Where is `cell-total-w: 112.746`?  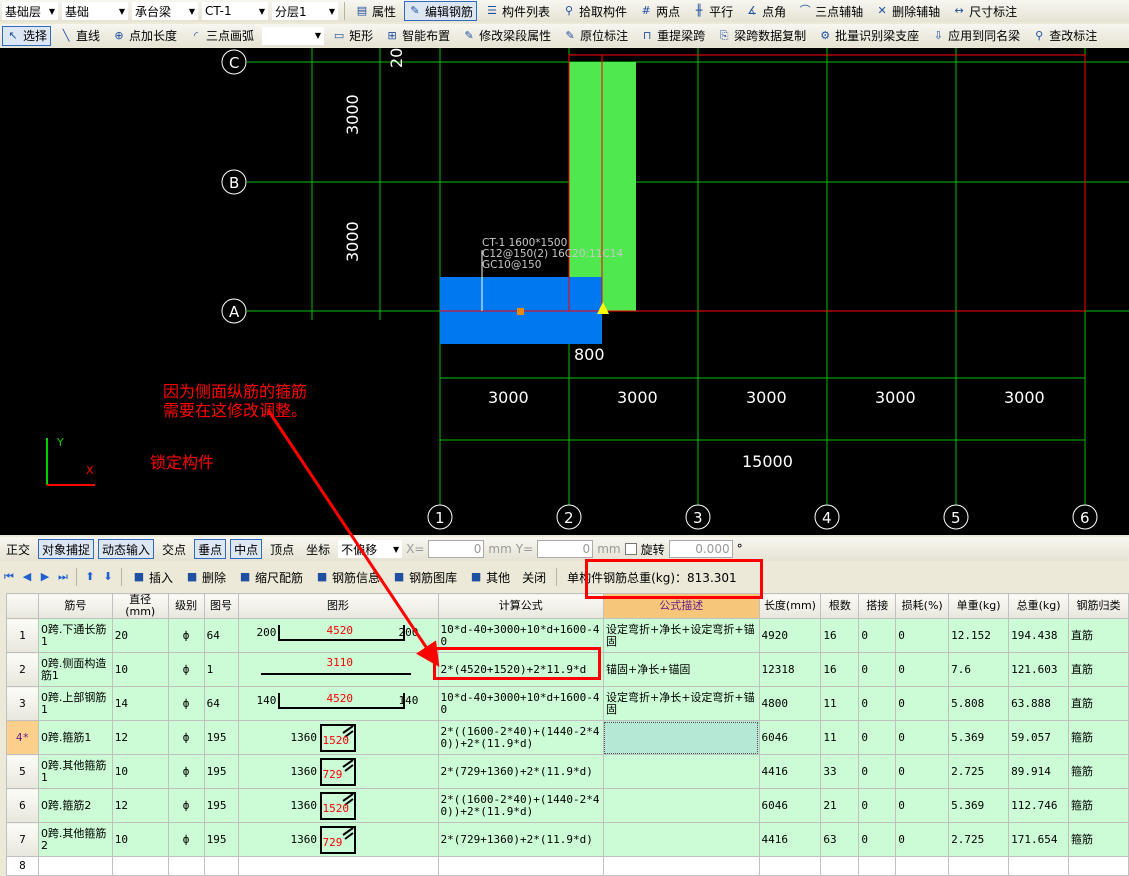
cell-total-w: 112.746 is located at coordinates (1039, 805).